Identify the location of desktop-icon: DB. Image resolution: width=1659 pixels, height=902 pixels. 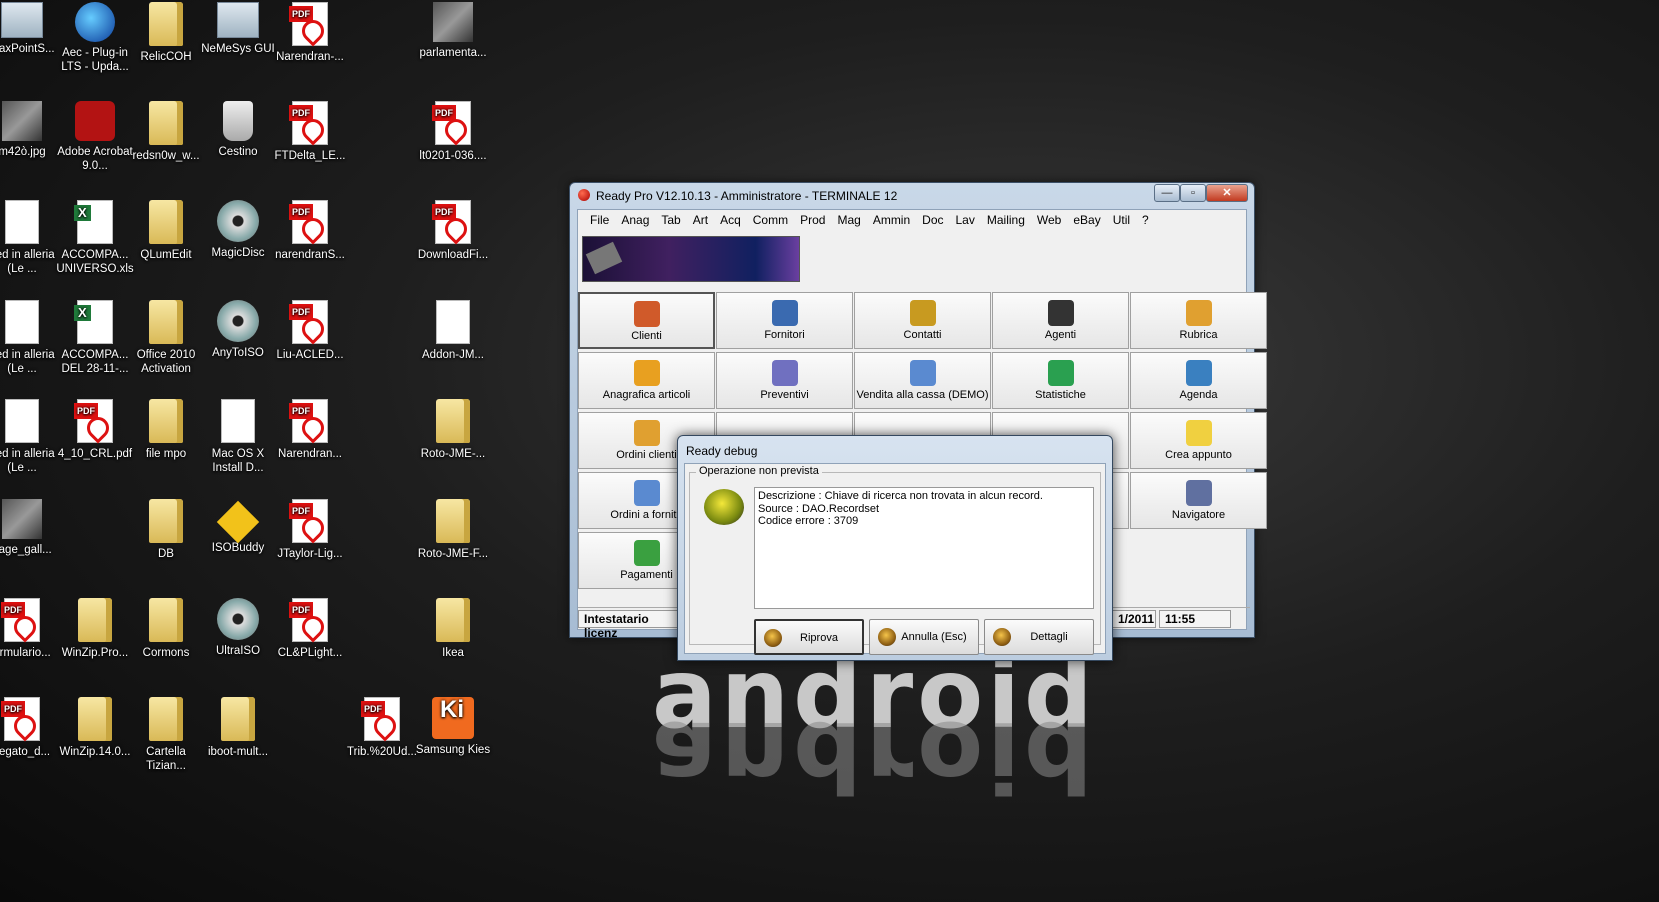
(166, 530).